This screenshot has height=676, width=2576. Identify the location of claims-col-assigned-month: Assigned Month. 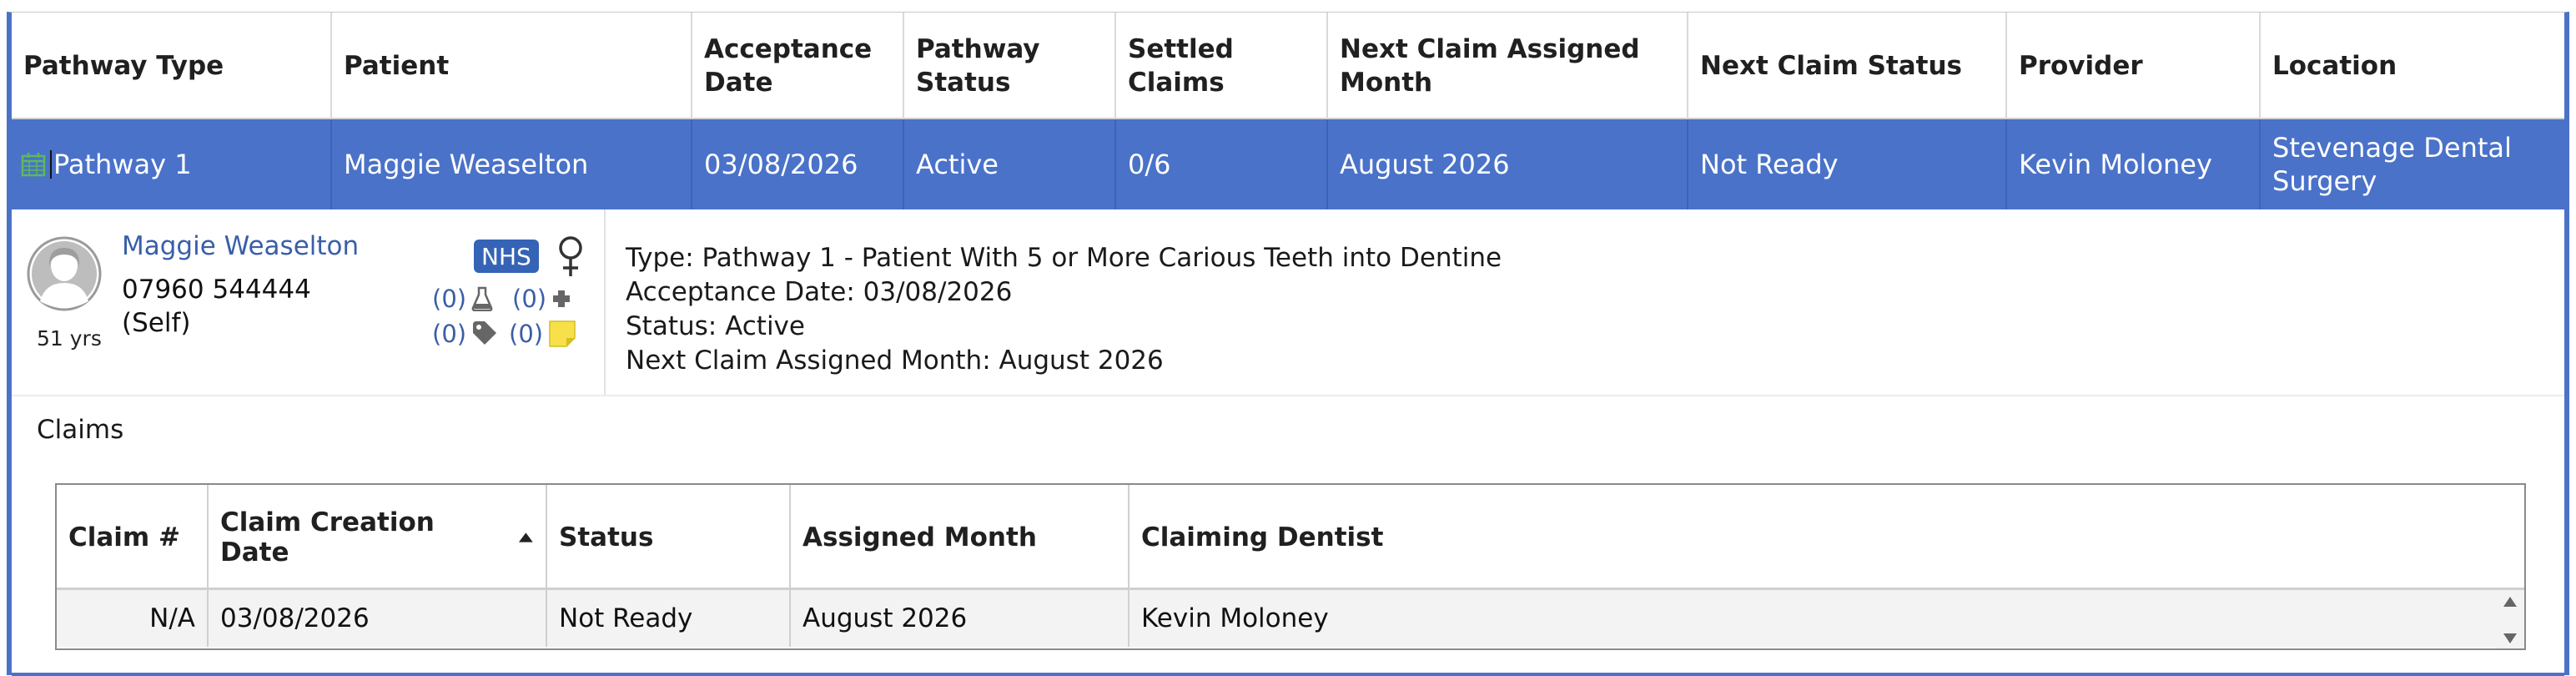
(960, 537).